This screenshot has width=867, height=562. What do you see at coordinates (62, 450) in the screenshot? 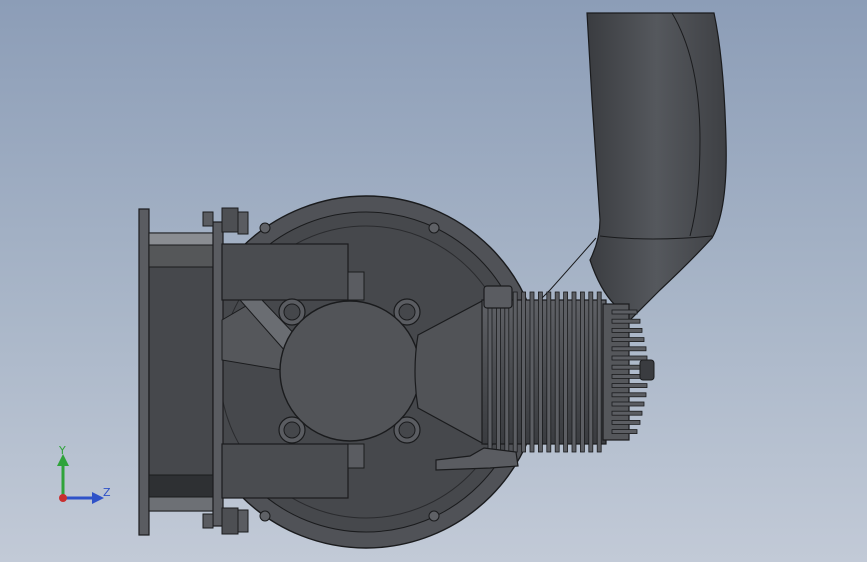
I see `y-axis-label: Y` at bounding box center [62, 450].